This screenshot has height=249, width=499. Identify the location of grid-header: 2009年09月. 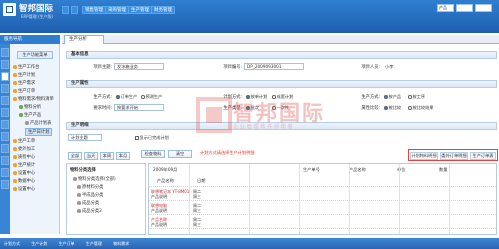
(165, 169).